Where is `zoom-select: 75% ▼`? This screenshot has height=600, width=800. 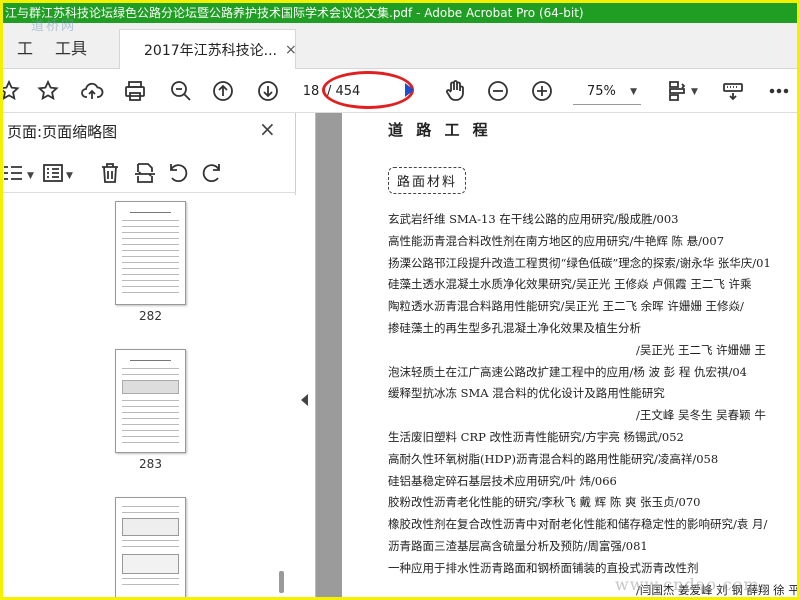
zoom-select: 75% ▼ is located at coordinates (607, 92).